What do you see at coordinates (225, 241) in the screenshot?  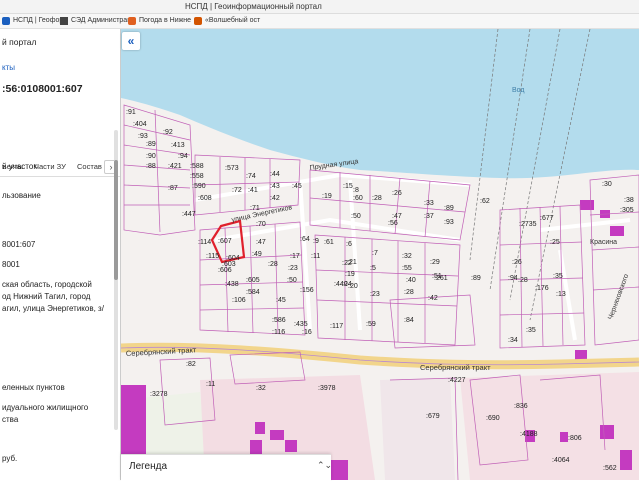 I see `parcel-label: :607` at bounding box center [225, 241].